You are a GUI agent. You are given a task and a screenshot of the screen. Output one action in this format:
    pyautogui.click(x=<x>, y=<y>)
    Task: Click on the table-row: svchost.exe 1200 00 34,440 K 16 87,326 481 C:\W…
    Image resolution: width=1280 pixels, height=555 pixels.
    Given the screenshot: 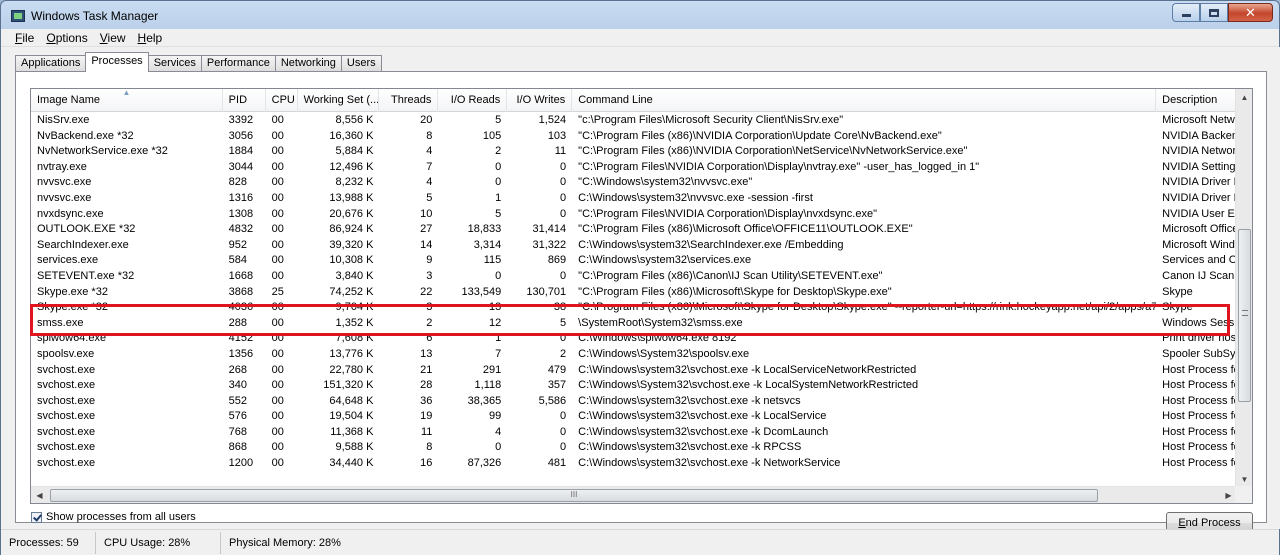 What is the action you would take?
    pyautogui.click(x=641, y=464)
    